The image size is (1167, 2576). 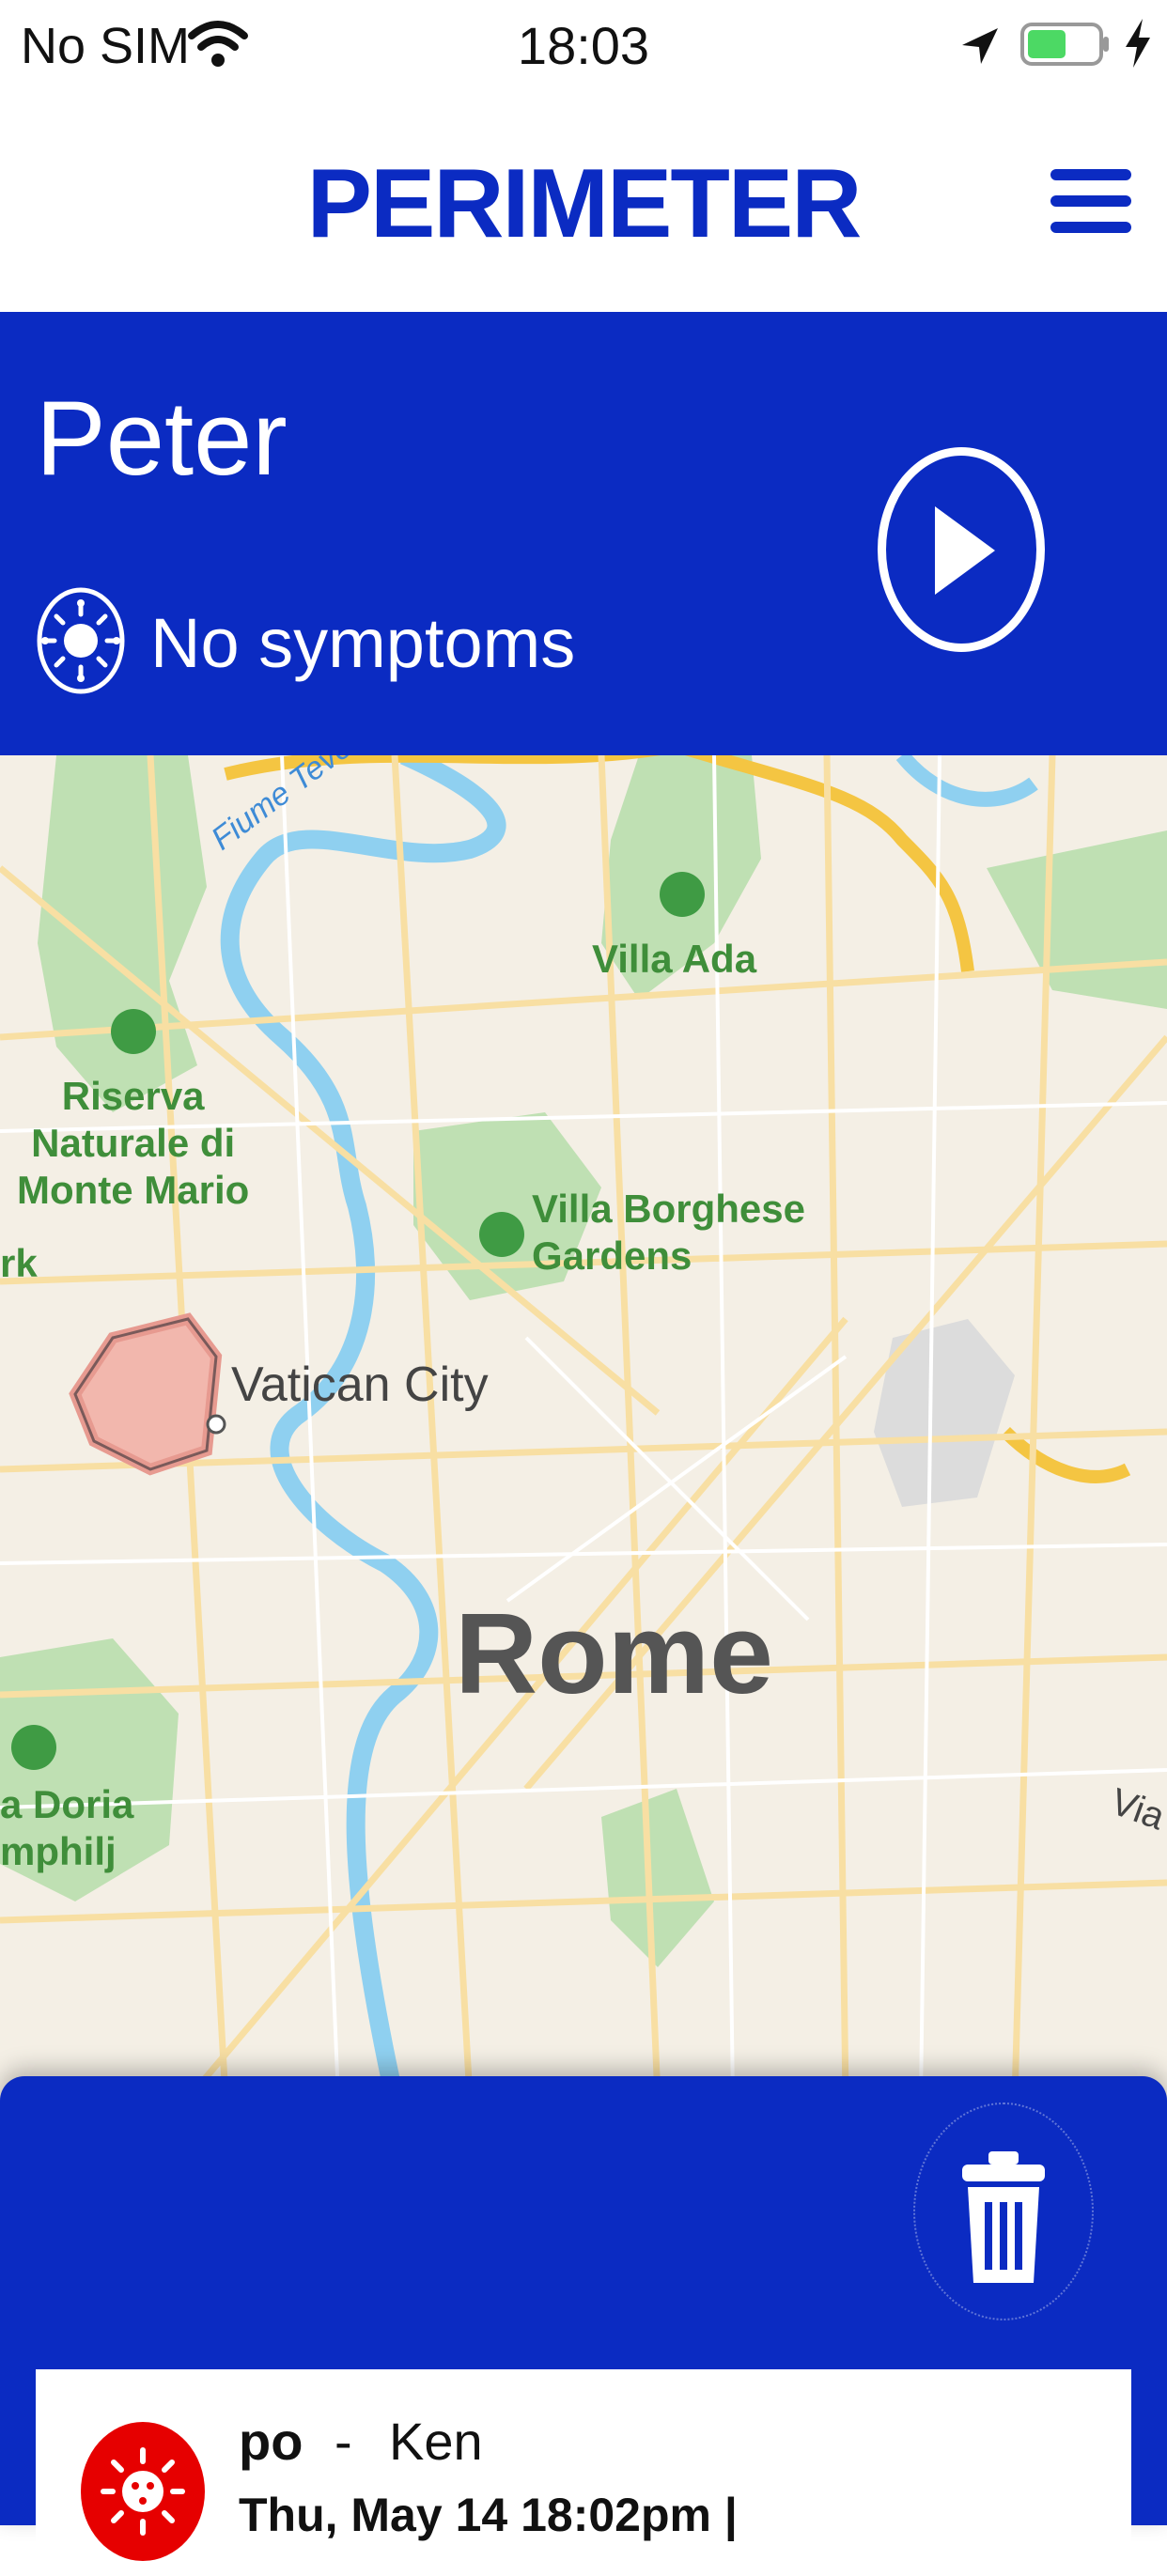 I want to click on map-label-villa-borghese: Villa Borghese Gardens, so click(x=669, y=1232).